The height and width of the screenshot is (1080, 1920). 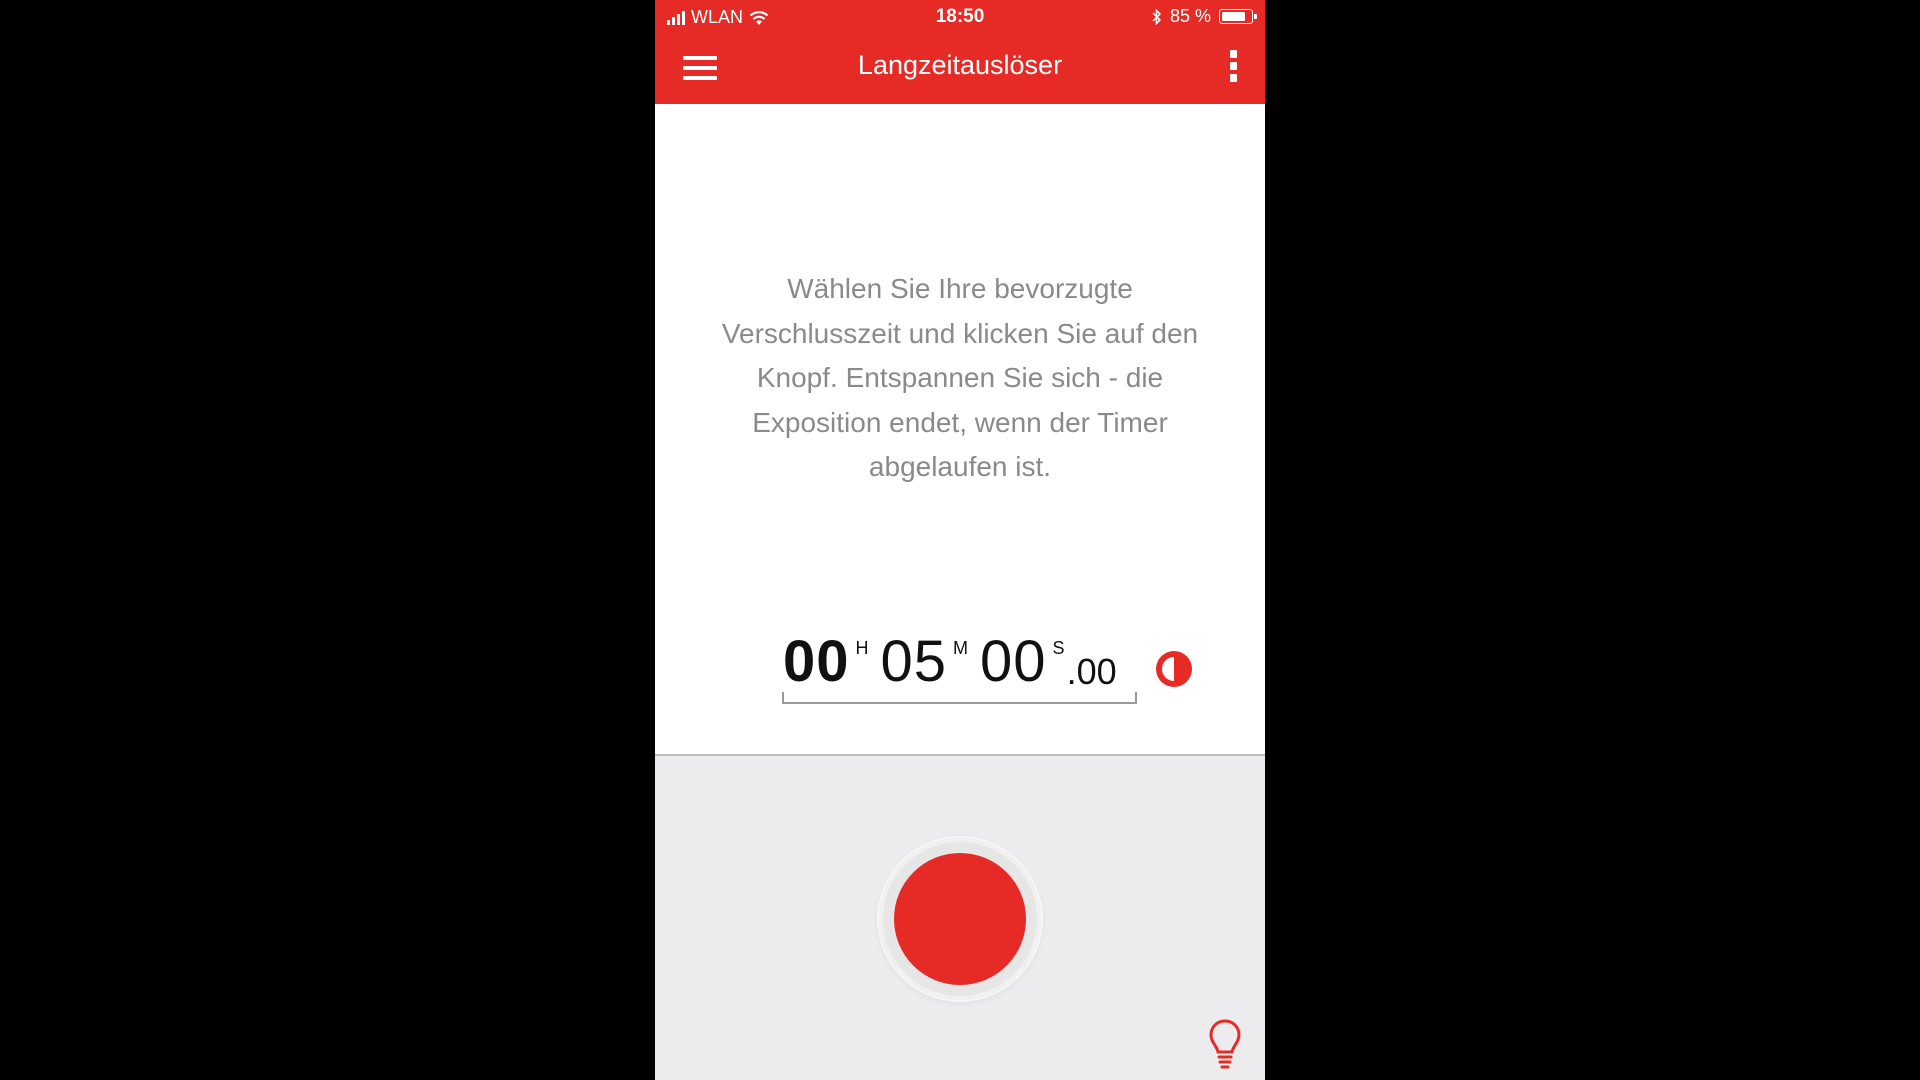 I want to click on kebab-menu-icon, so click(x=1233, y=68).